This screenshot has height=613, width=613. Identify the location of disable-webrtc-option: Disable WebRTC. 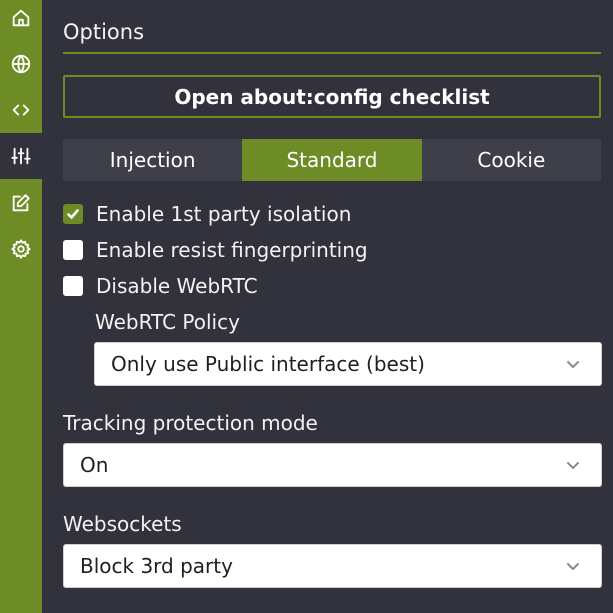
(160, 286).